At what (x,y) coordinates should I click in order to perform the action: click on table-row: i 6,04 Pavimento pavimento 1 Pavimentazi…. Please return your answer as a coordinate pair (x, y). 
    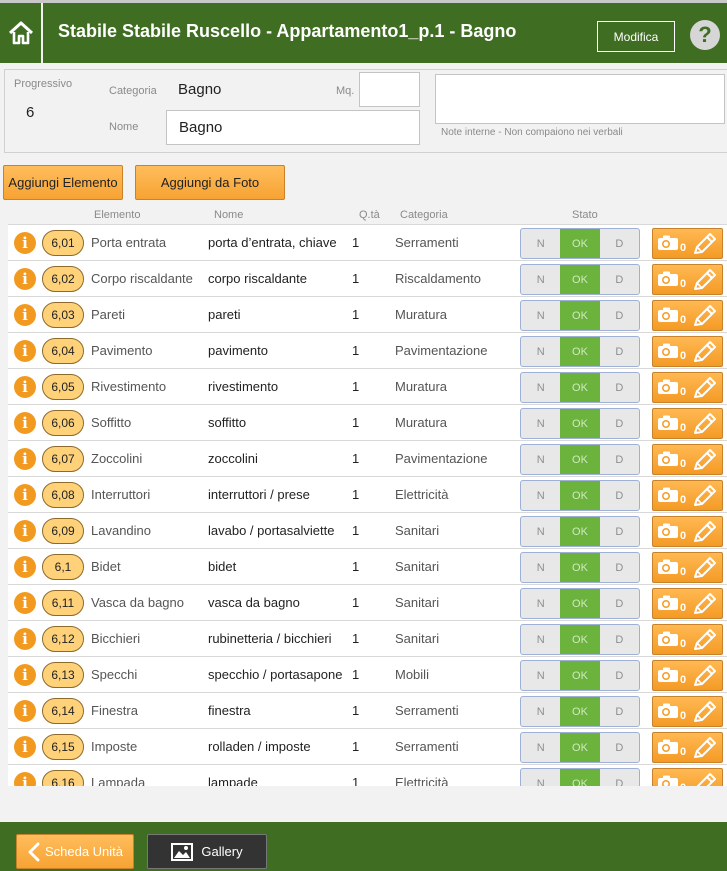
    Looking at the image, I should click on (367, 350).